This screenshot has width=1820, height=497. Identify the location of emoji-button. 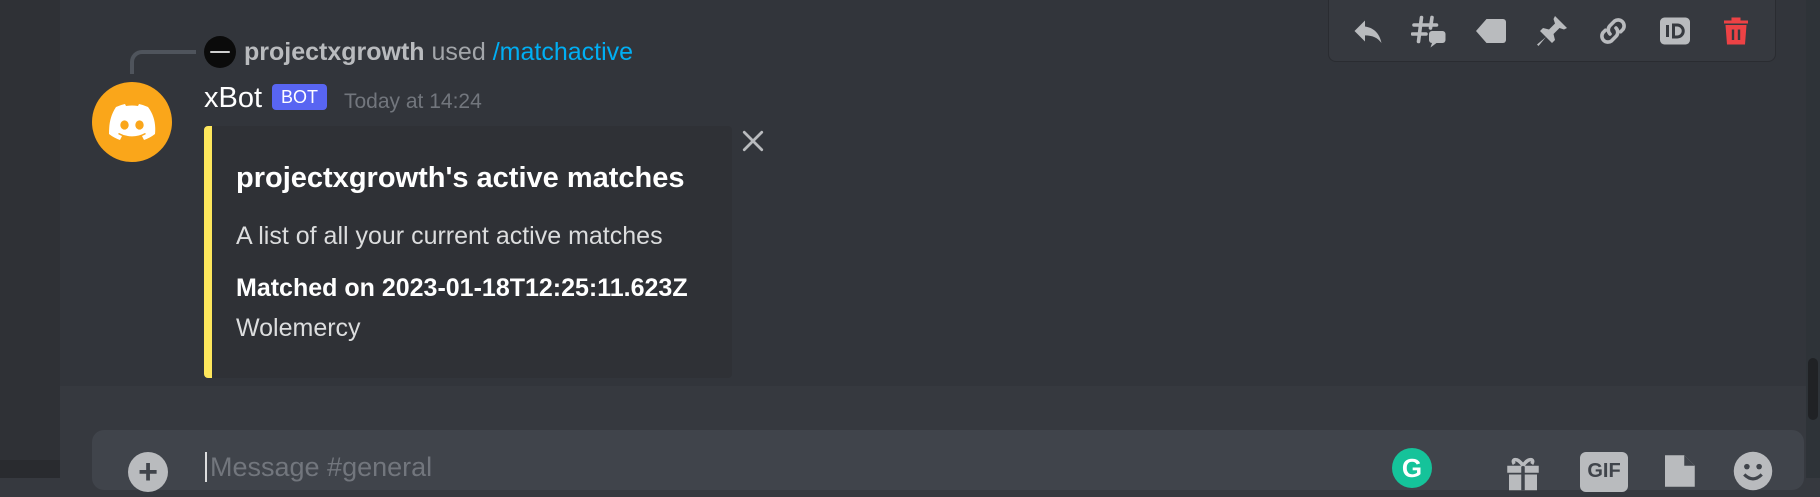
(1753, 471).